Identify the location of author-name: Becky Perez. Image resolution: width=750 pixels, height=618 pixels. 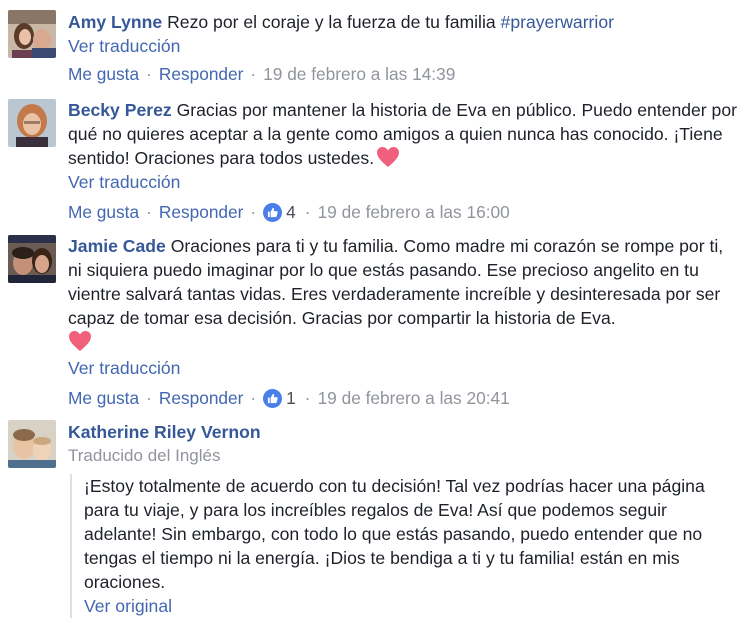
(120, 110).